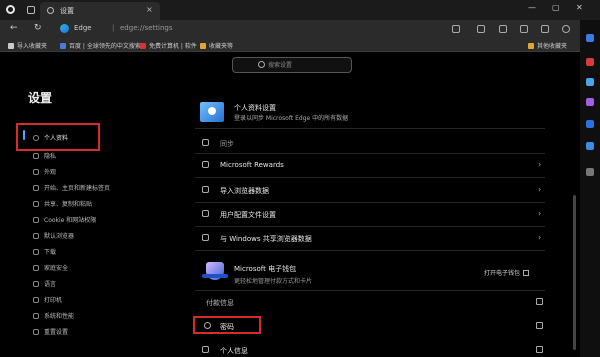 Image resolution: width=600 pixels, height=357 pixels. Describe the element at coordinates (212, 111) in the screenshot. I see `avatar` at that location.